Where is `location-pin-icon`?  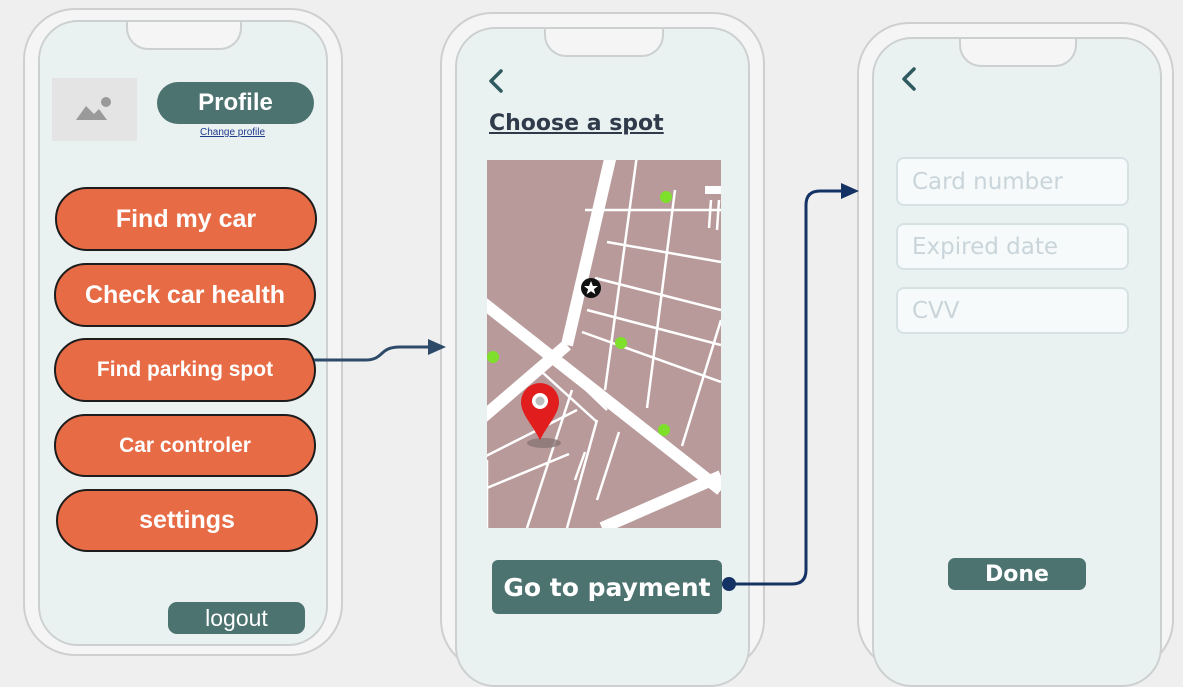 location-pin-icon is located at coordinates (541, 415).